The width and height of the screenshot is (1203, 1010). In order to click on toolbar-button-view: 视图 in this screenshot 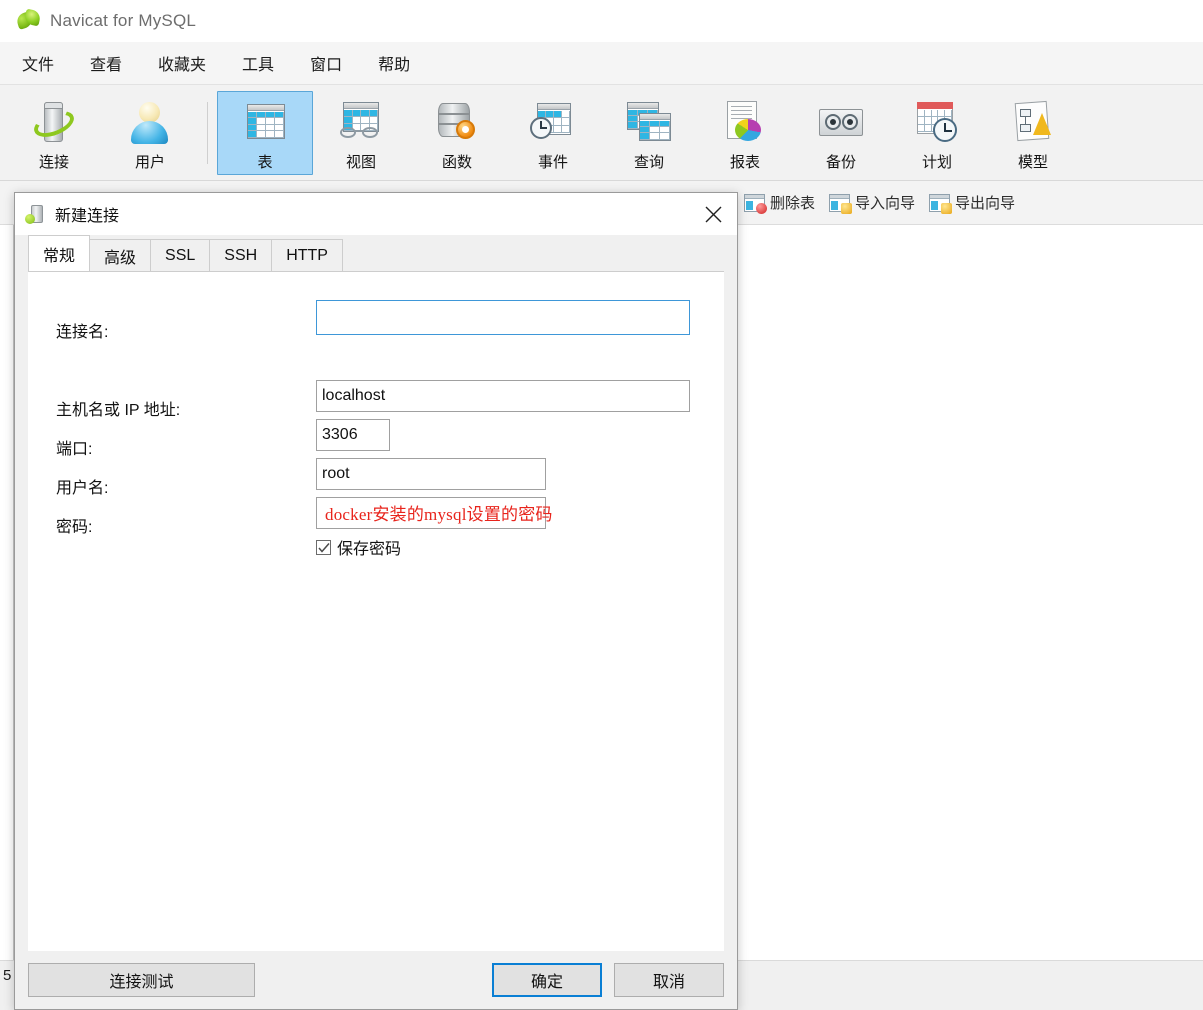, I will do `click(361, 133)`.